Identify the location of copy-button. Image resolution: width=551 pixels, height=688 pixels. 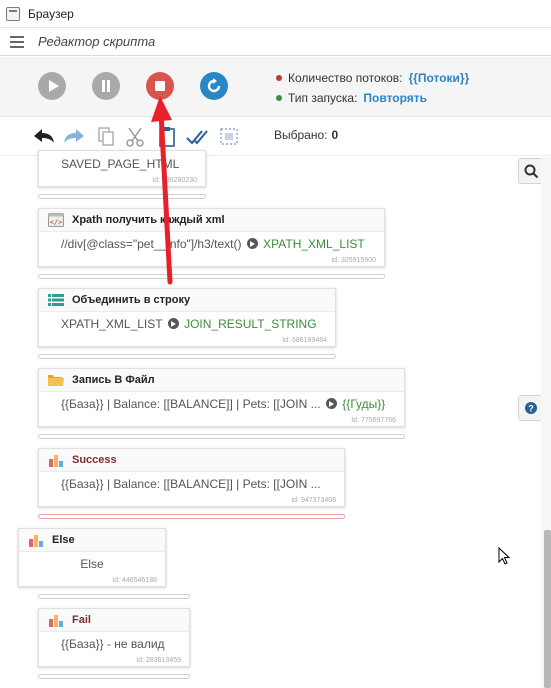
(106, 137).